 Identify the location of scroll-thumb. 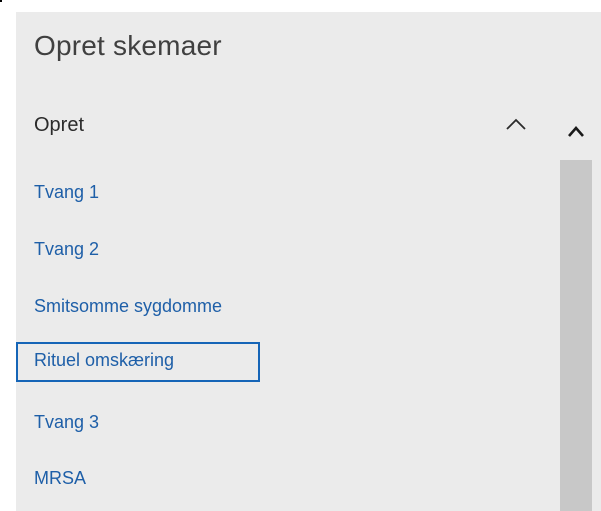
(576, 335).